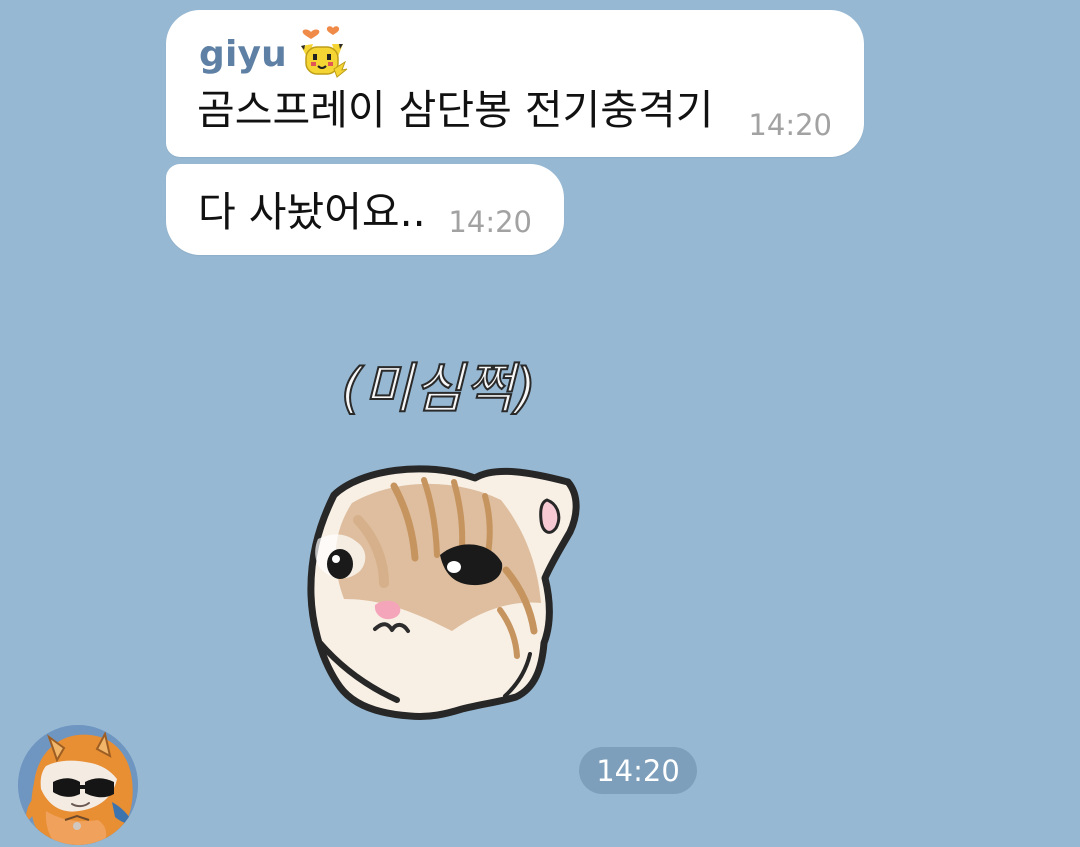 The width and height of the screenshot is (1080, 847). Describe the element at coordinates (322, 51) in the screenshot. I see `pikachu-badge-icon` at that location.